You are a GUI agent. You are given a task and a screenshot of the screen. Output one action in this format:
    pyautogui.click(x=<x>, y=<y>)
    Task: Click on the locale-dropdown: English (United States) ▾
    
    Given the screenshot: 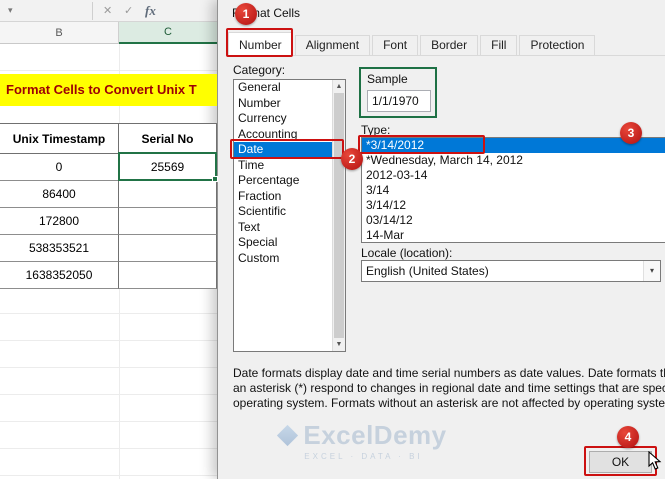 What is the action you would take?
    pyautogui.click(x=511, y=271)
    